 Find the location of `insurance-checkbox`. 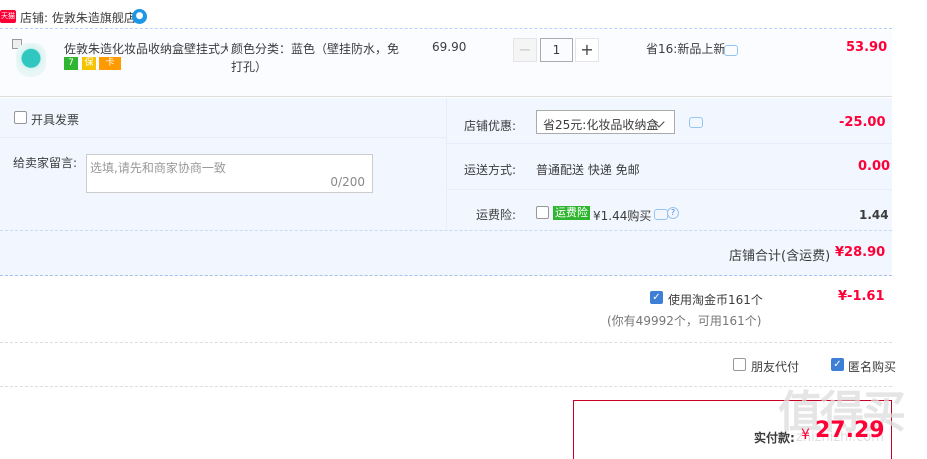

insurance-checkbox is located at coordinates (542, 212).